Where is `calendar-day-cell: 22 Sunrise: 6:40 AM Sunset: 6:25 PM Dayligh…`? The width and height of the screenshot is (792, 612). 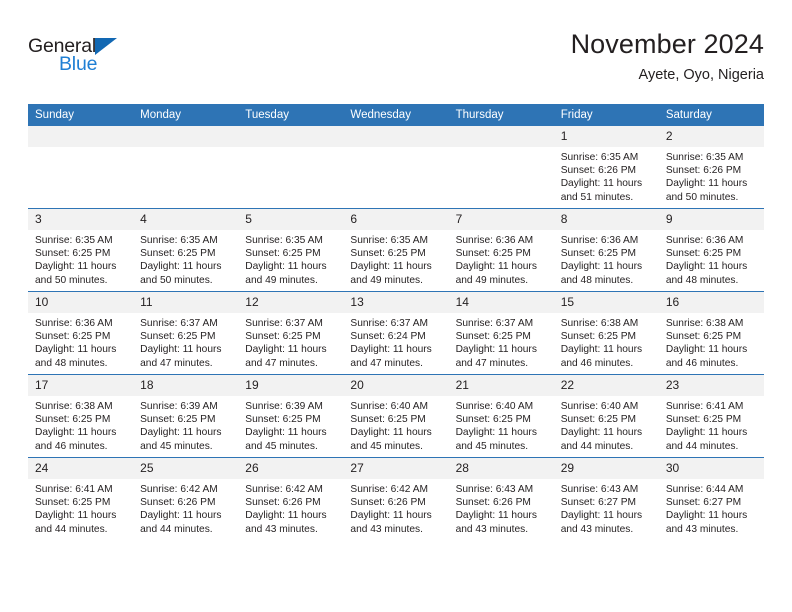 calendar-day-cell: 22 Sunrise: 6:40 AM Sunset: 6:25 PM Dayligh… is located at coordinates (606, 416).